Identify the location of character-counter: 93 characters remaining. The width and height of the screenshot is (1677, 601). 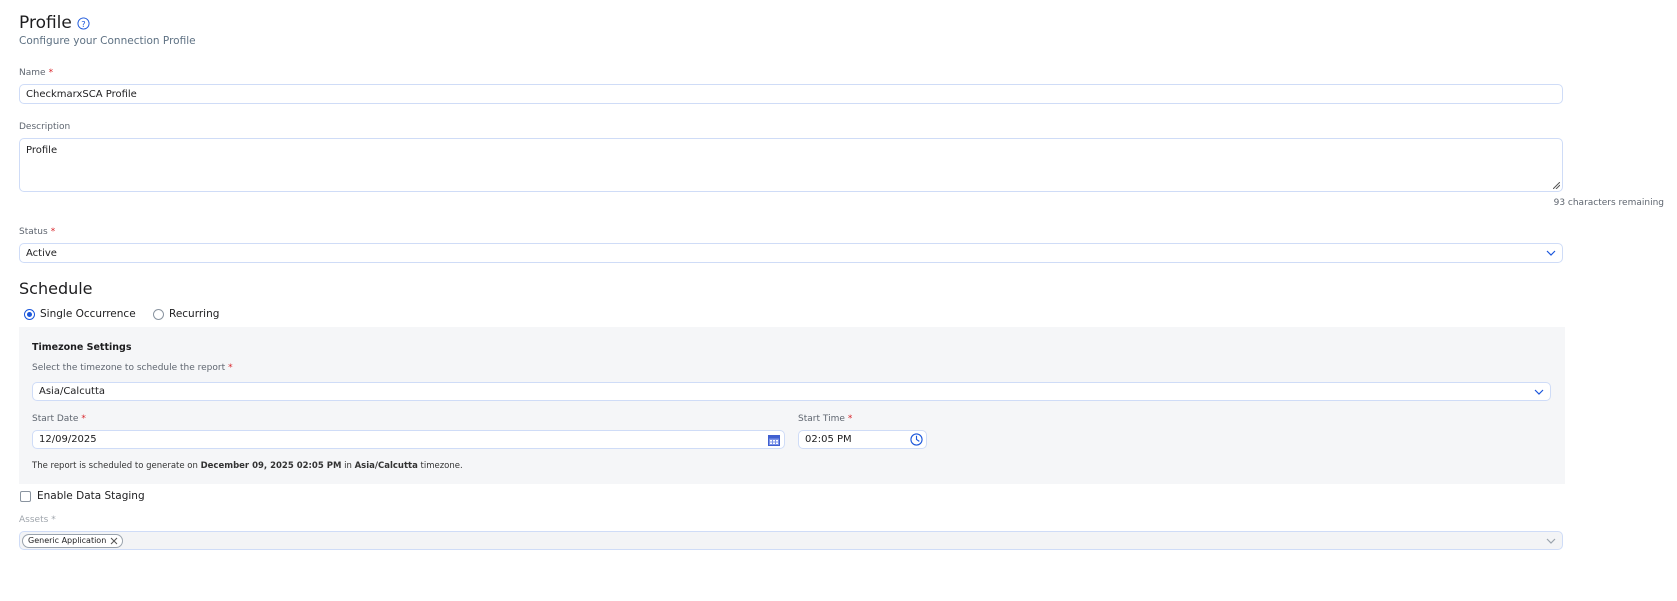
(1608, 203).